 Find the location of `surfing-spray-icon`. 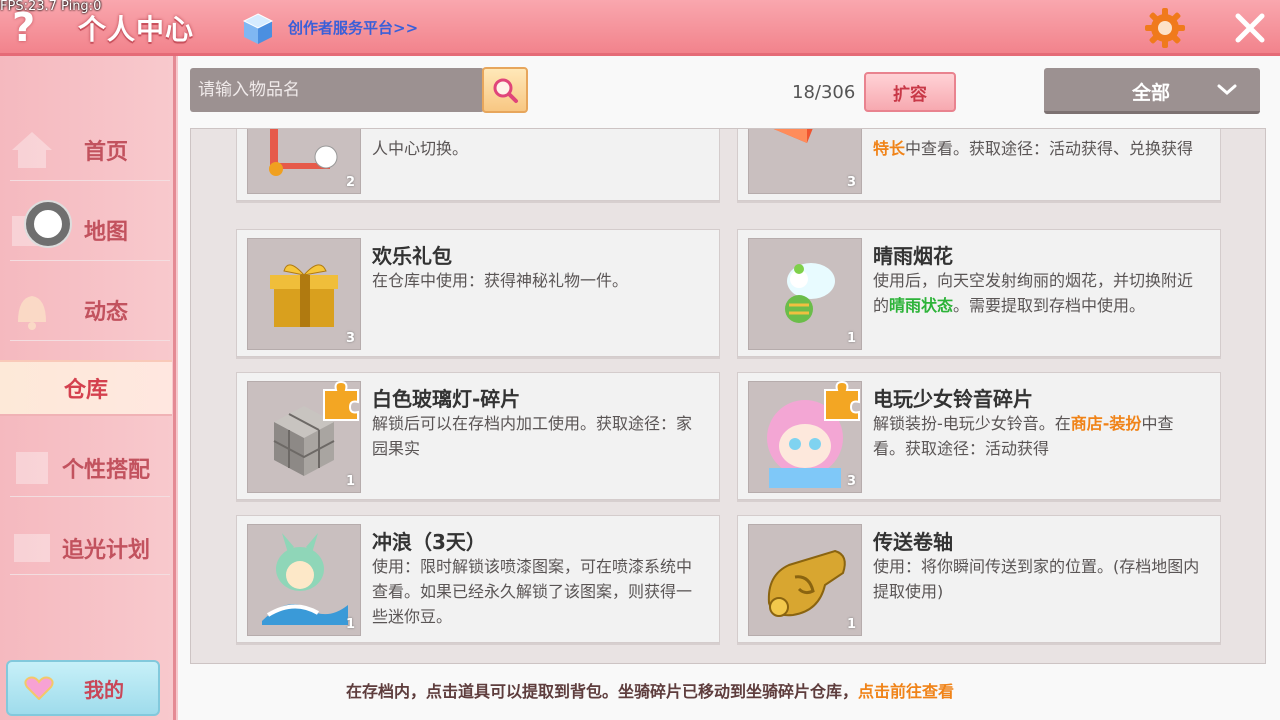

surfing-spray-icon is located at coordinates (305, 579).